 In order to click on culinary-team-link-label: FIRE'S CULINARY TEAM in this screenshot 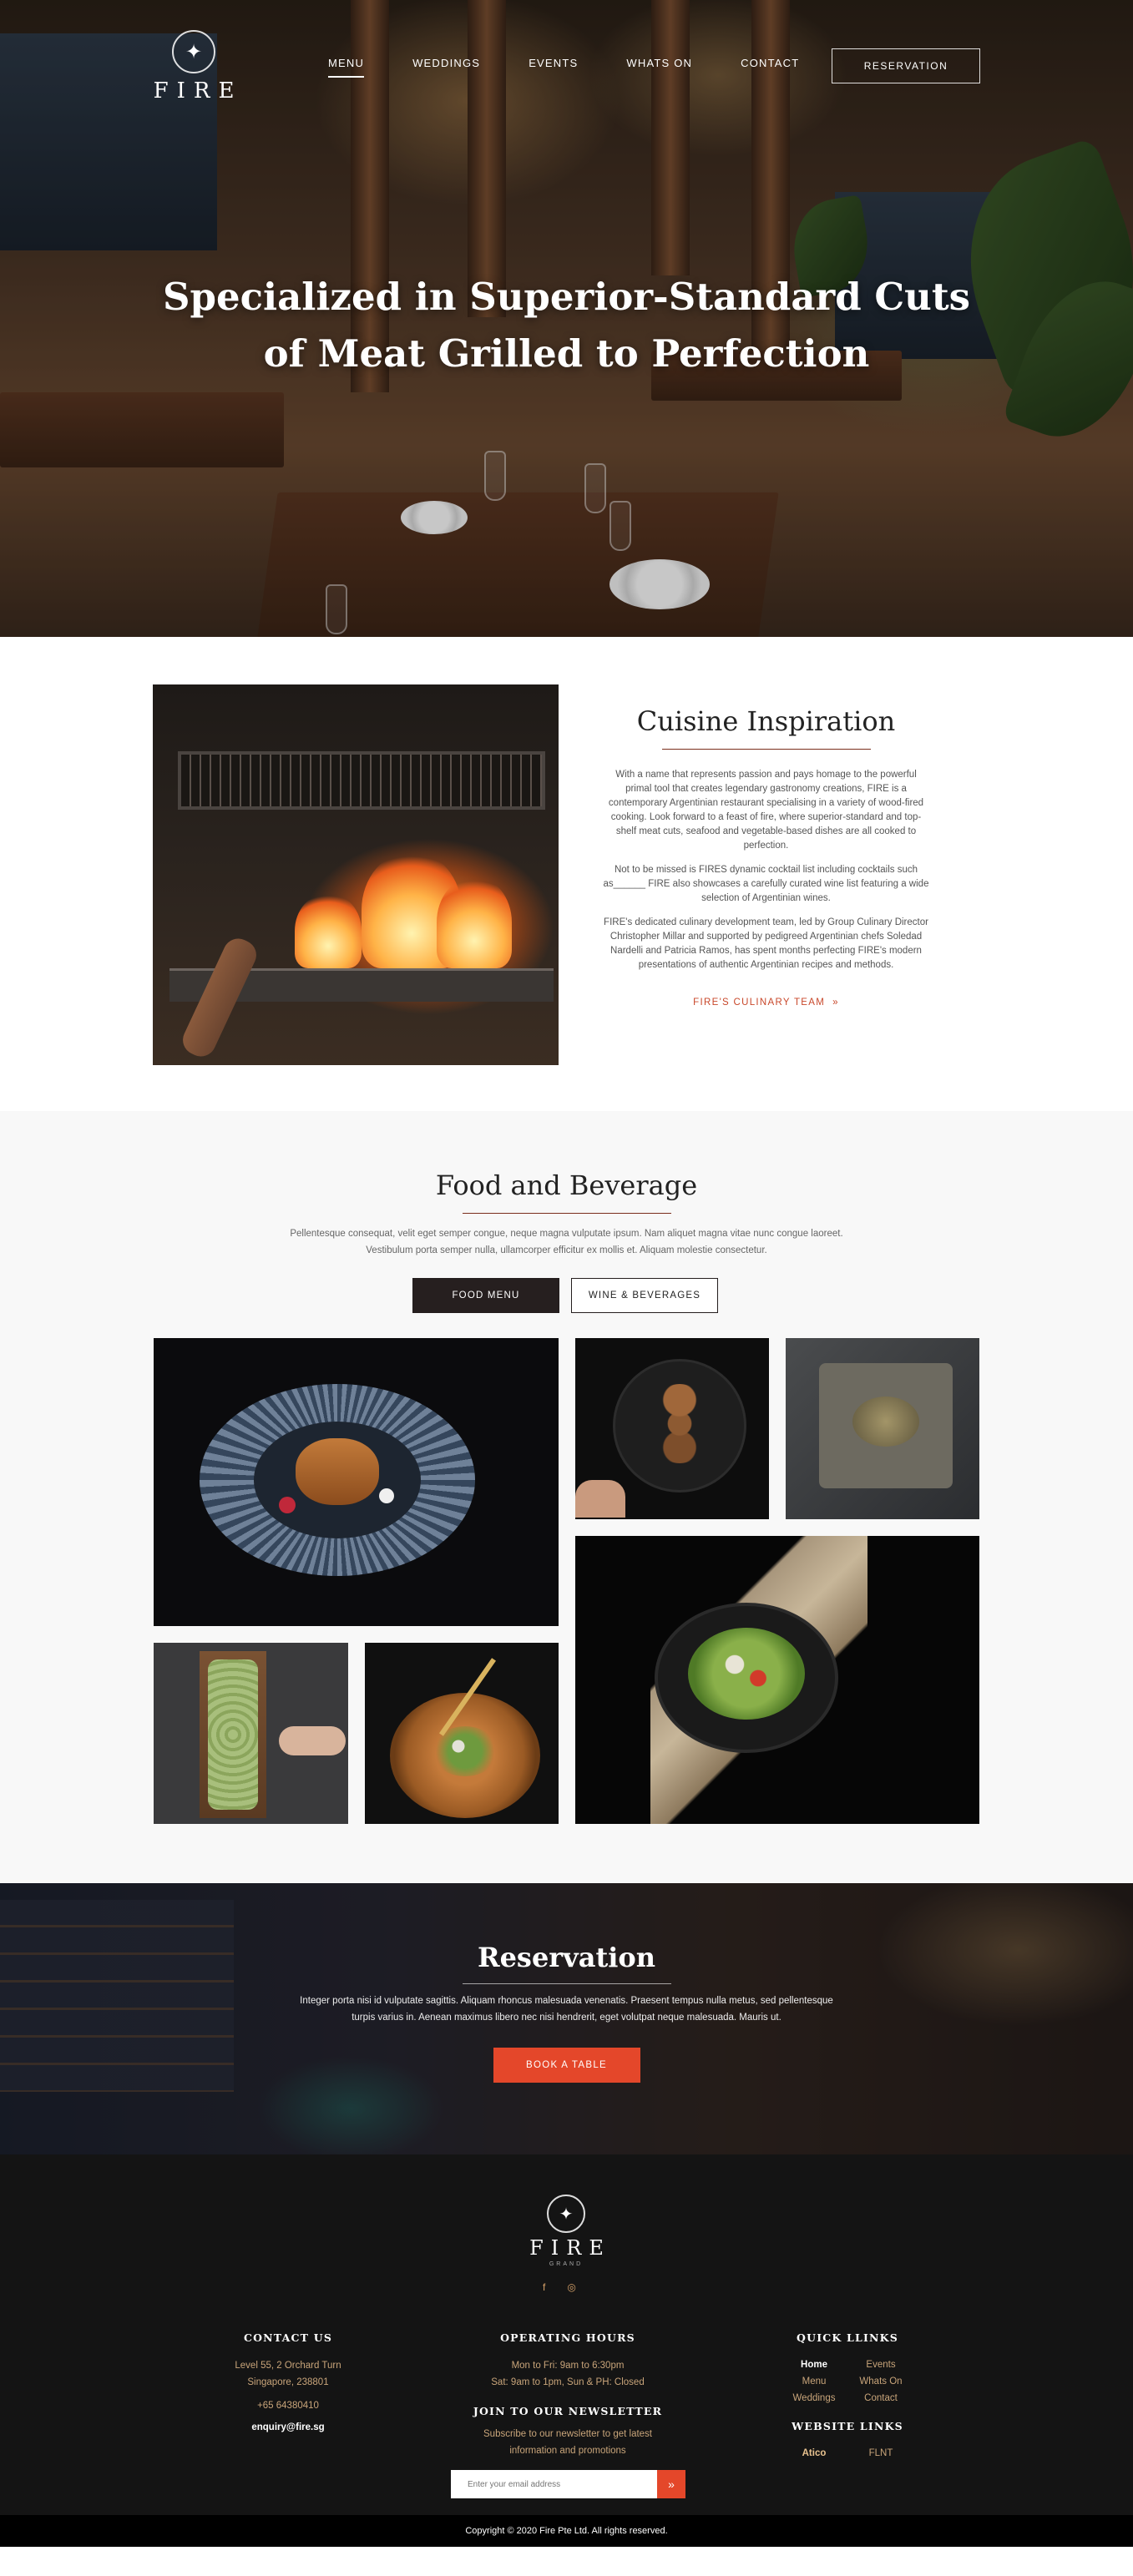, I will do `click(760, 1003)`.